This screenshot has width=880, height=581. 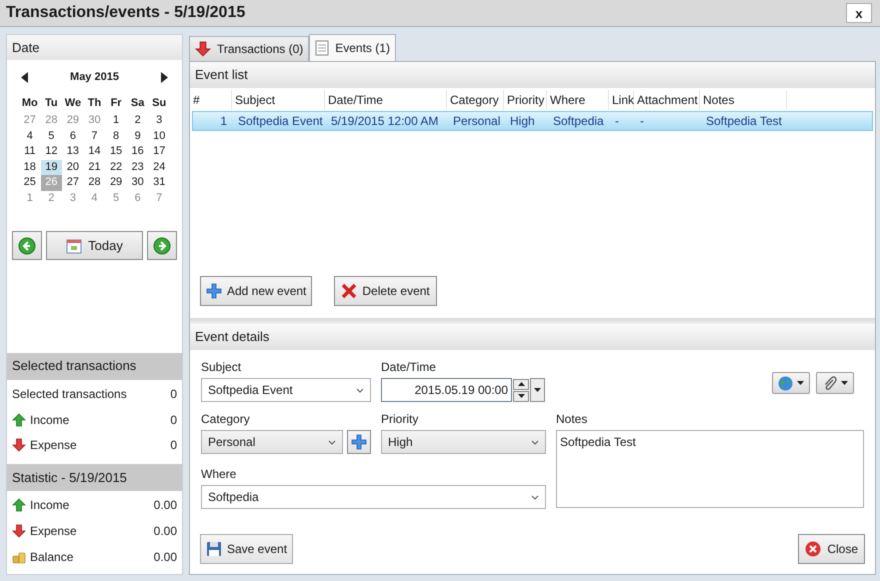 I want to click on spin-down-button, so click(x=521, y=396).